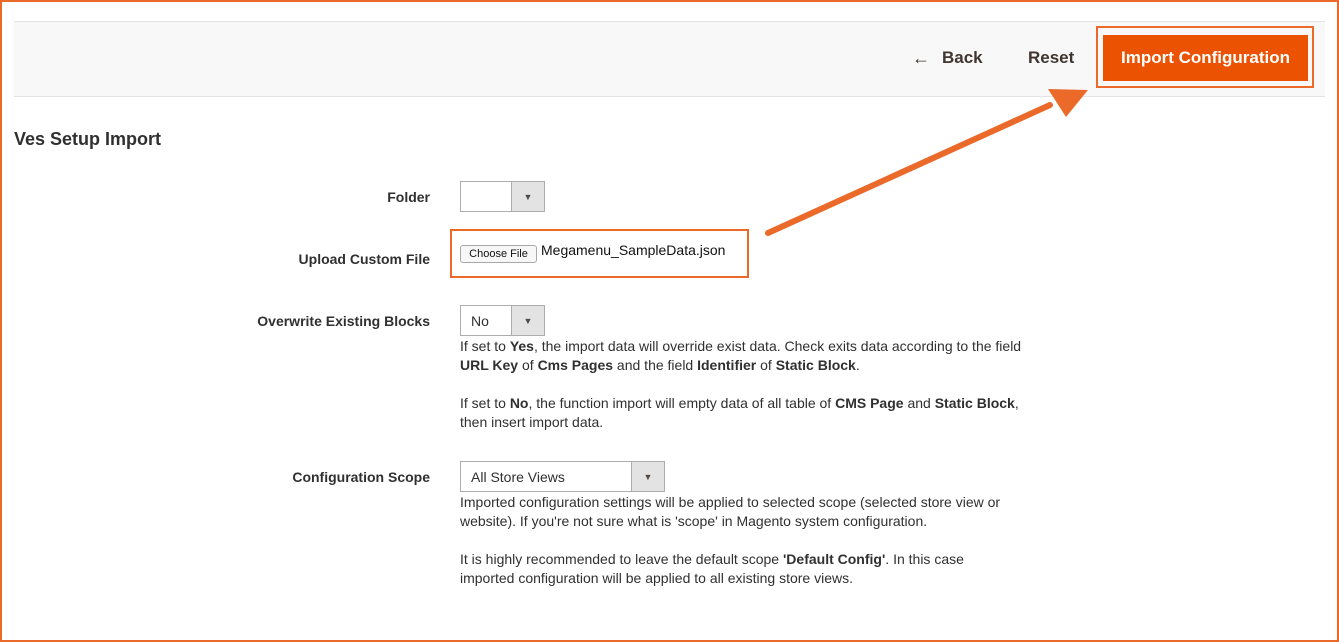 The image size is (1339, 642). I want to click on annotation-arrow-line, so click(909, 169).